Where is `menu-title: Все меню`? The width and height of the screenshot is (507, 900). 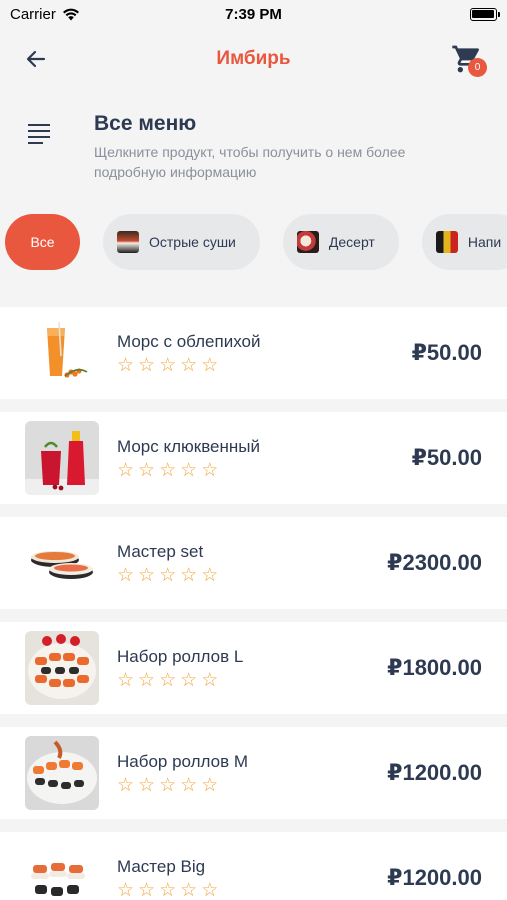
menu-title: Все меню is located at coordinates (145, 123).